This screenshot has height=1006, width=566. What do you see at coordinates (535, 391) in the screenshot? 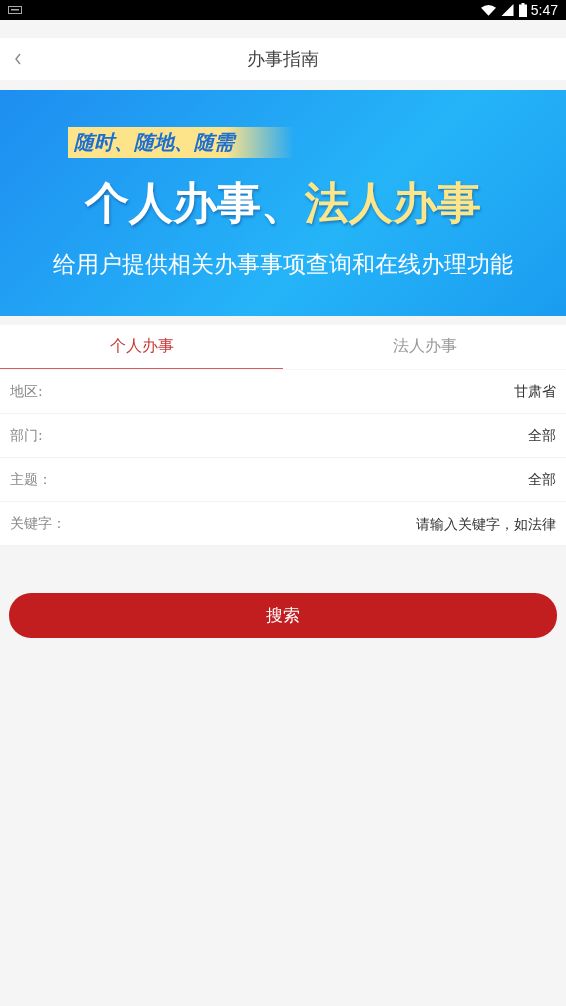
I see `field-value: 甘肃省` at bounding box center [535, 391].